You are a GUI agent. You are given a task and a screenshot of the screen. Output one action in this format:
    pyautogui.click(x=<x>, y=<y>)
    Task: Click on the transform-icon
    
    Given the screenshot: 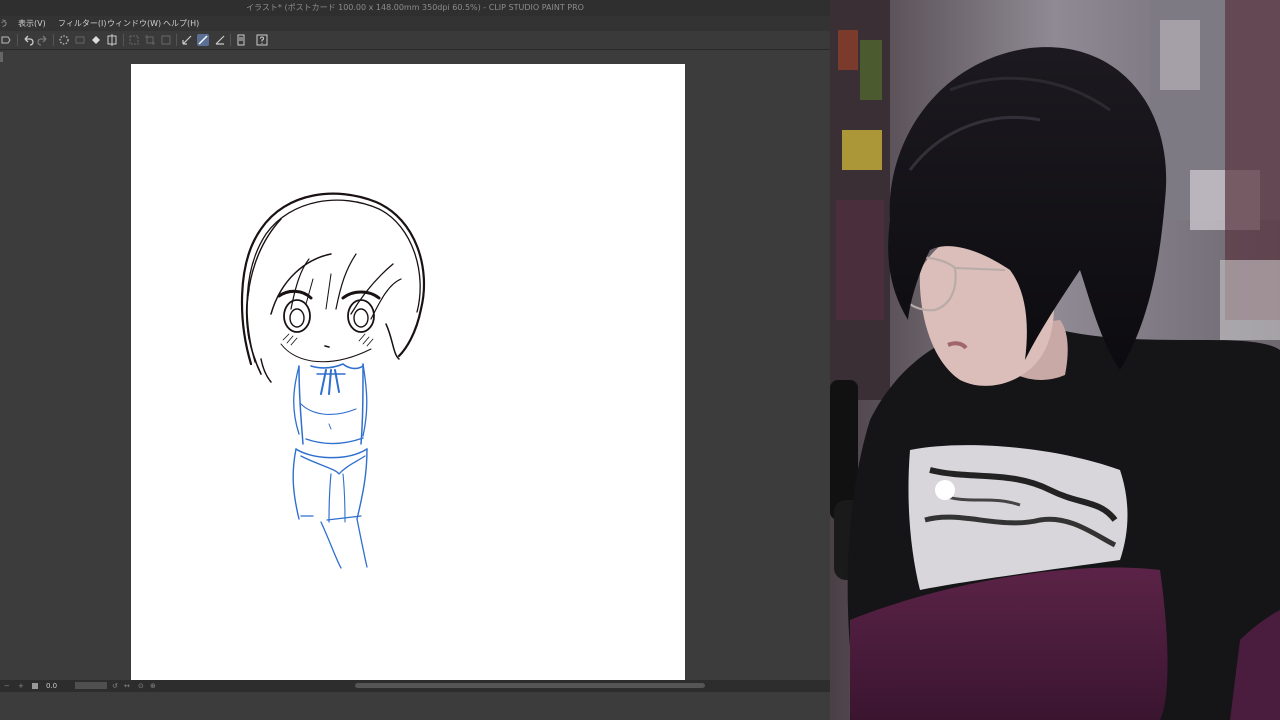 What is the action you would take?
    pyautogui.click(x=112, y=40)
    